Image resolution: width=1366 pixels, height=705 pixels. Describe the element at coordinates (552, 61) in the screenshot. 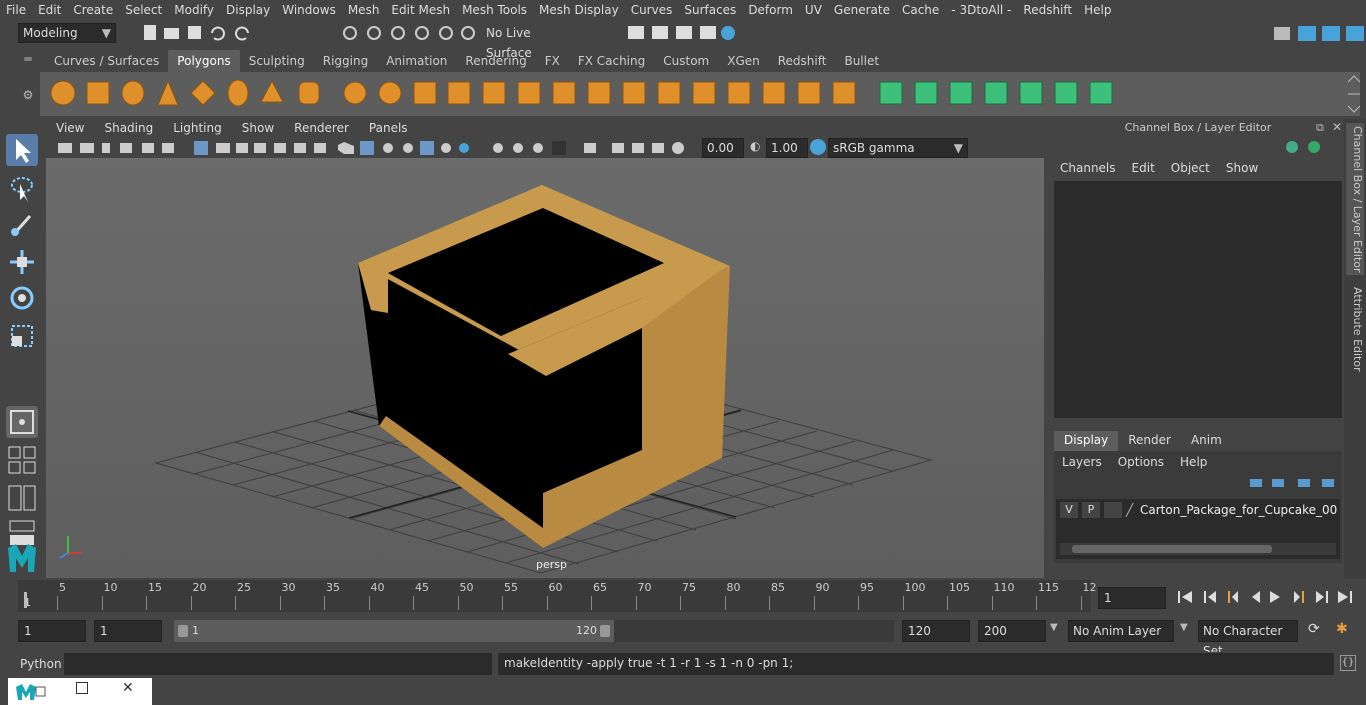

I see `tab-fx: FX` at that location.